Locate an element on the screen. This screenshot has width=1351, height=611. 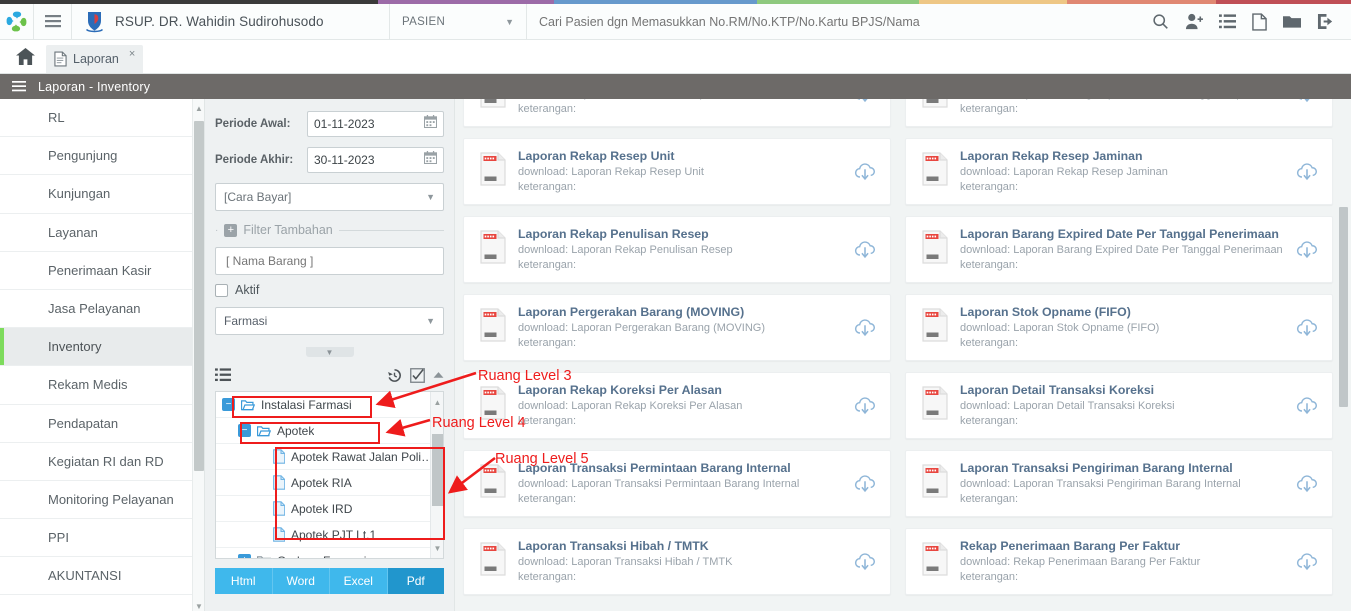
sidebar-item-akuntansi: AKUNTANSI is located at coordinates (102, 576).